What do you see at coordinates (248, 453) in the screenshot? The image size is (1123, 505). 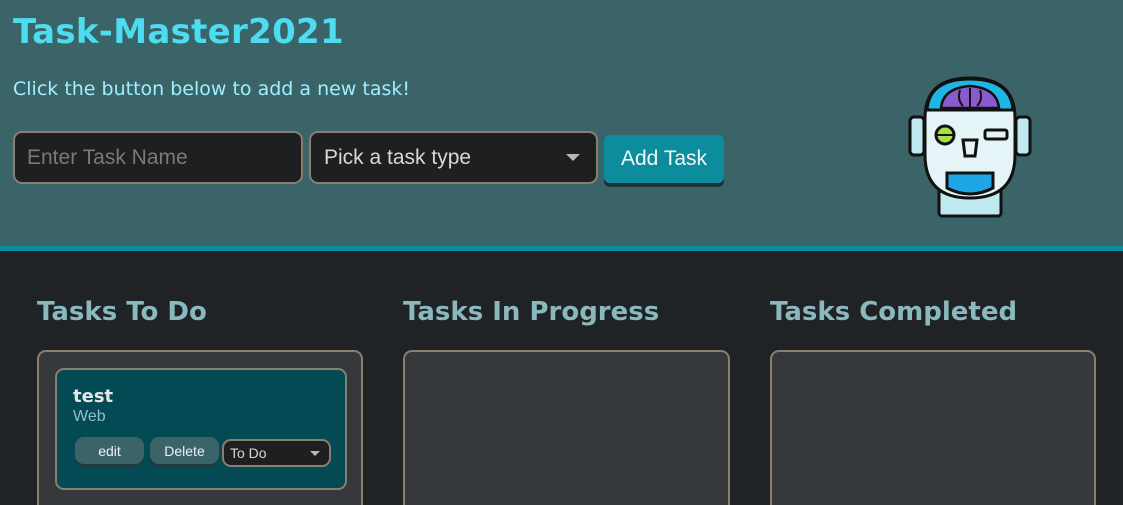 I see `task-status-value: To Do` at bounding box center [248, 453].